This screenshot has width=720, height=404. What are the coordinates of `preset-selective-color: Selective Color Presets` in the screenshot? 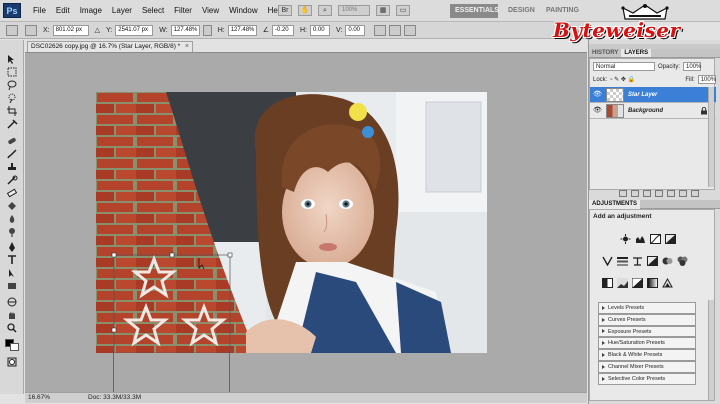 It's located at (647, 378).